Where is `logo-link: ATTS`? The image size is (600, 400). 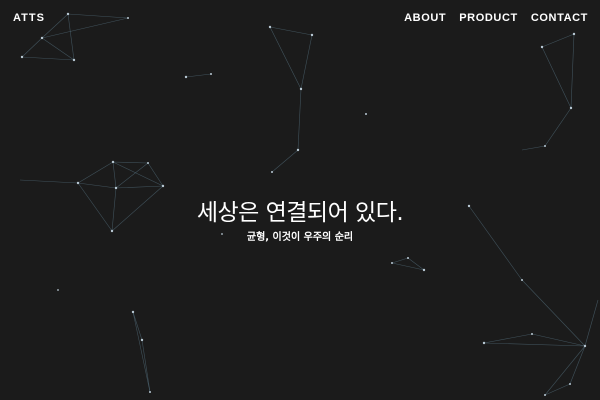
logo-link: ATTS is located at coordinates (29, 18).